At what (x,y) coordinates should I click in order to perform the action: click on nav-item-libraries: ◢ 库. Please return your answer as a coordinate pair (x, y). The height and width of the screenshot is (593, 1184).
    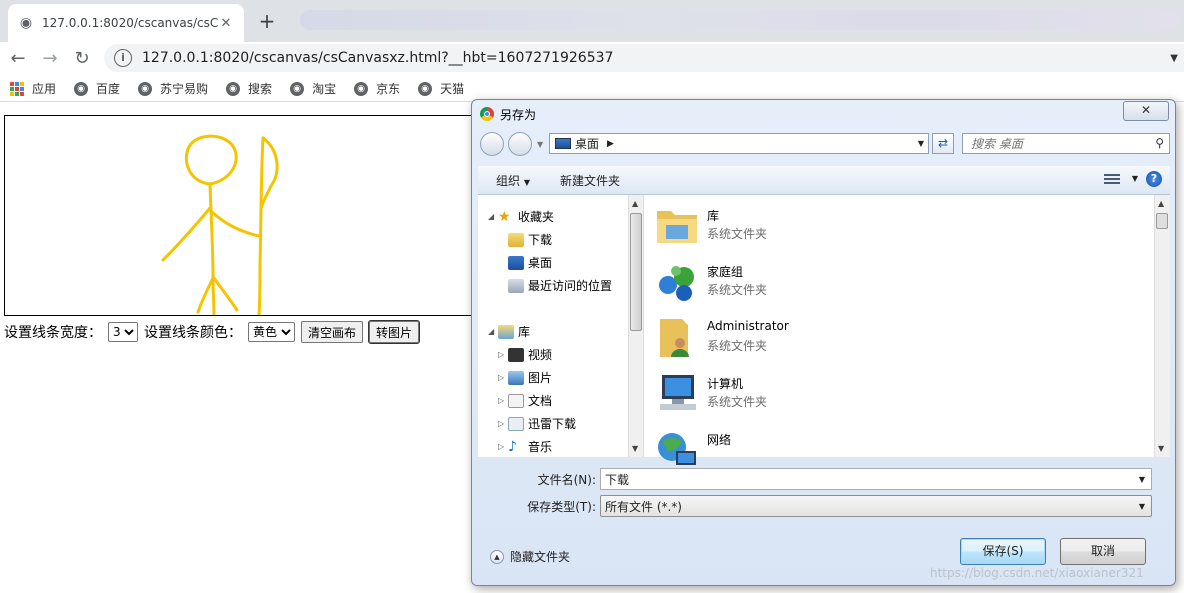
    Looking at the image, I should click on (509, 331).